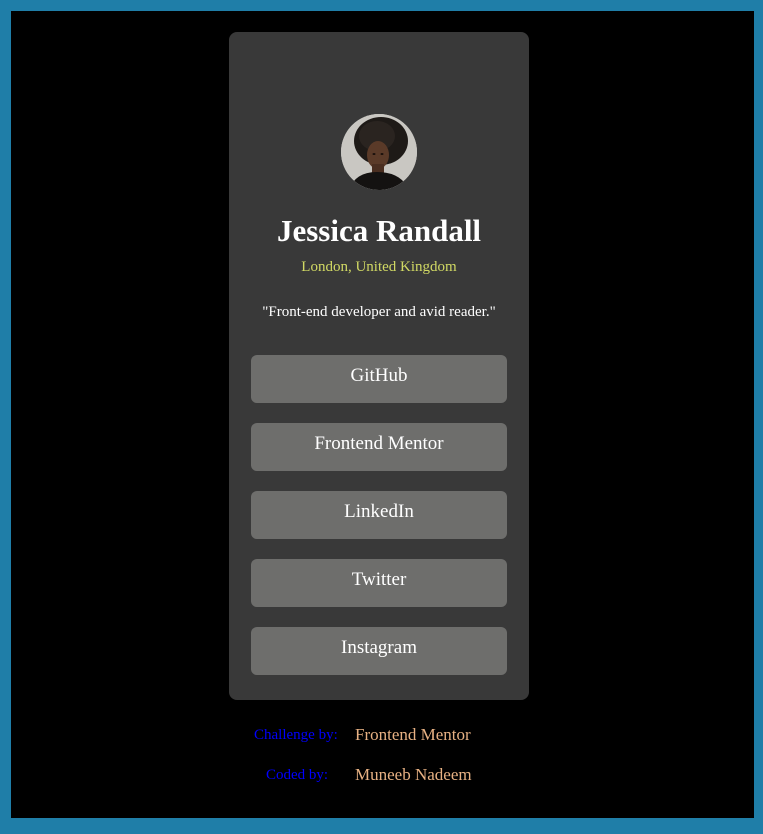 Image resolution: width=763 pixels, height=834 pixels. I want to click on profile-name: Jessica Randall, so click(379, 230).